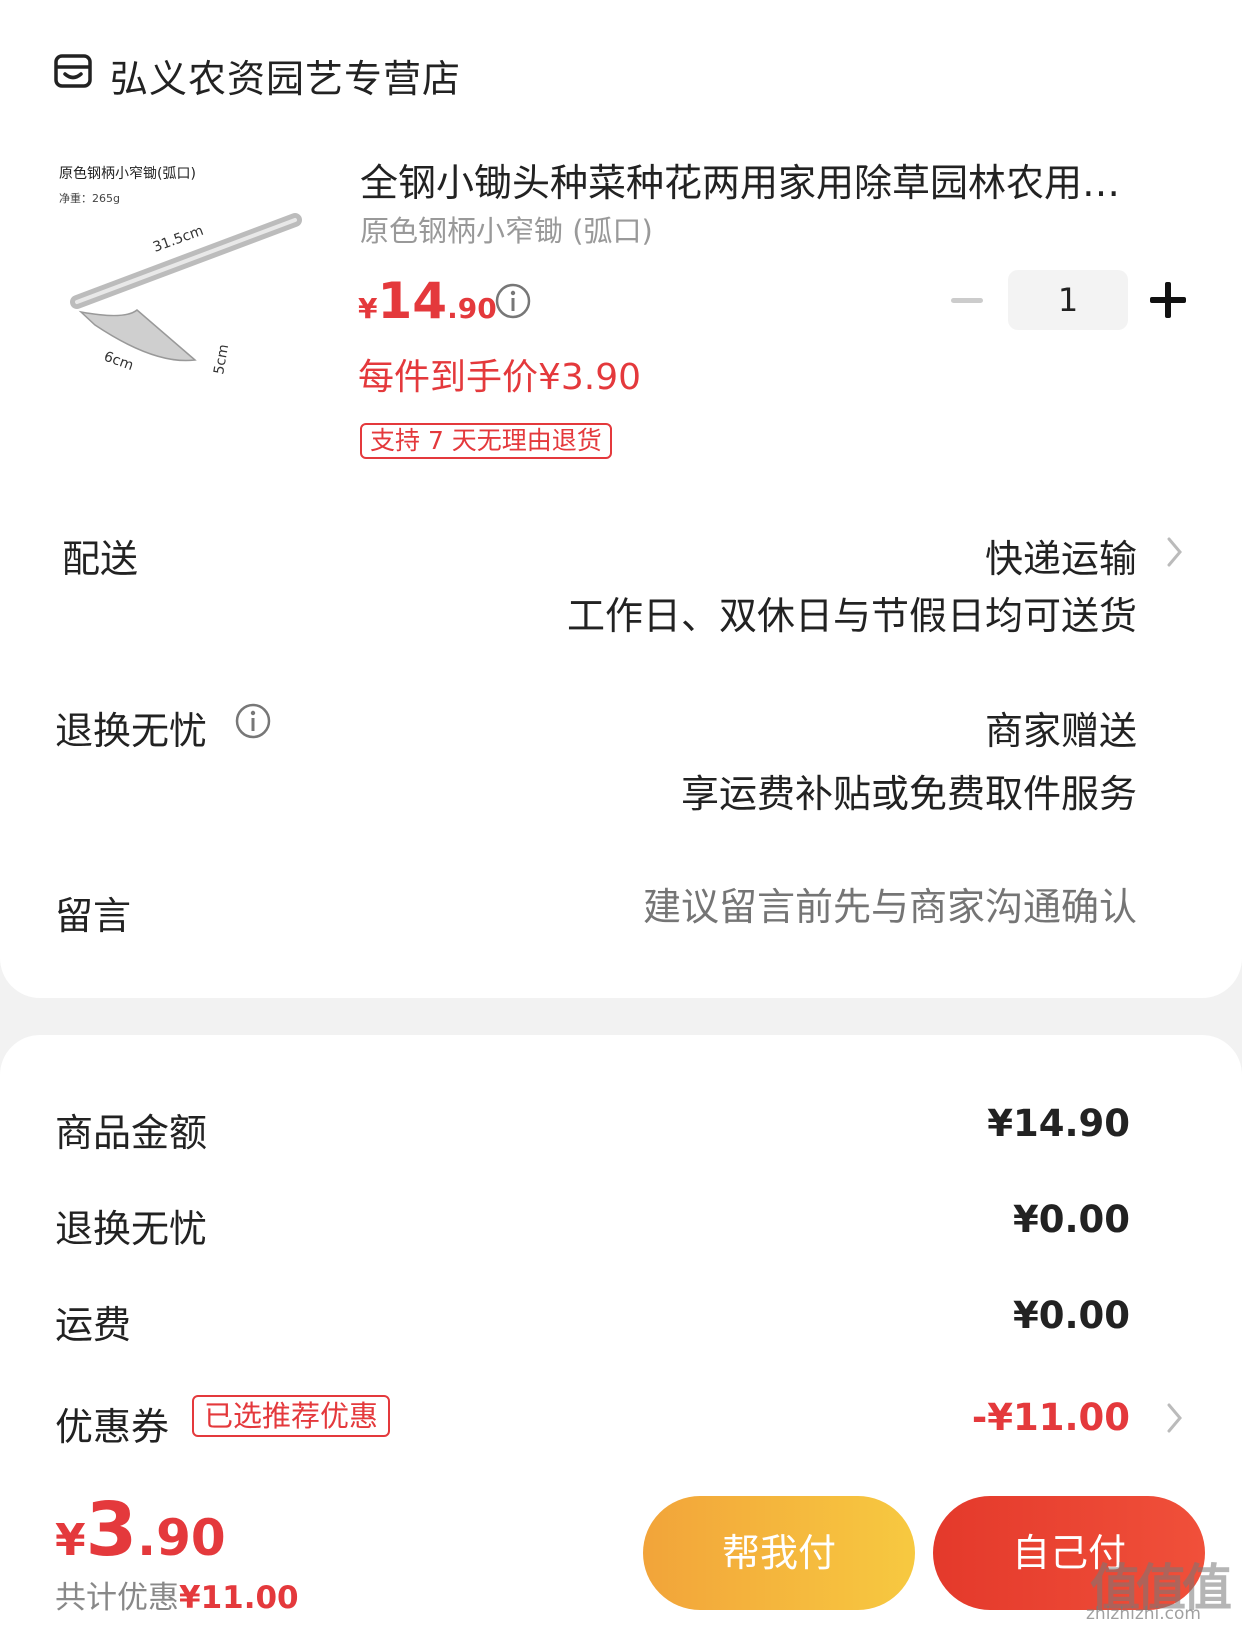 This screenshot has width=1242, height=1627. What do you see at coordinates (1068, 300) in the screenshot?
I see `quantity-input: 1` at bounding box center [1068, 300].